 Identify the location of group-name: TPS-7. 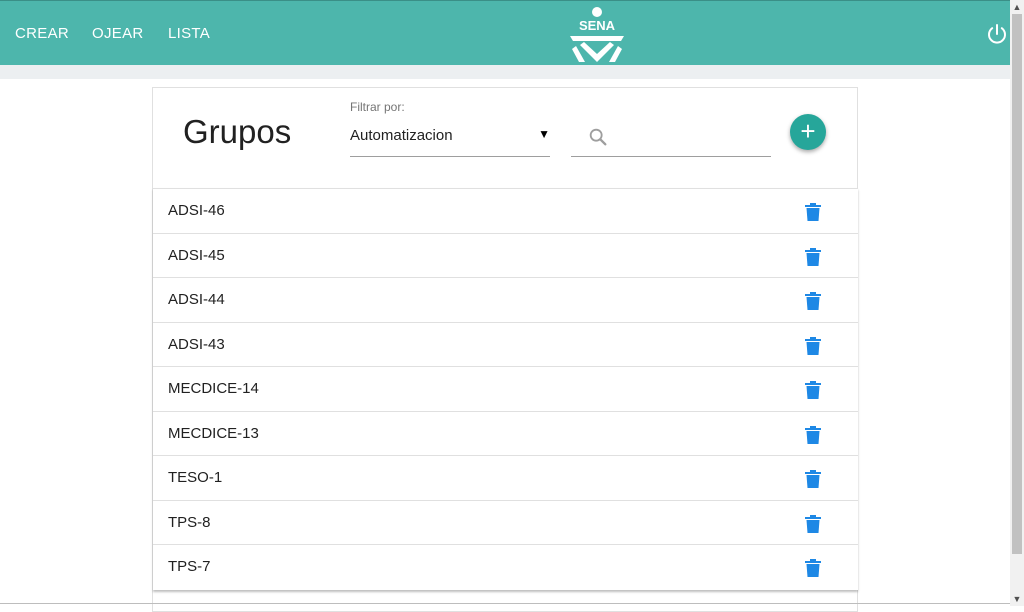
(189, 566).